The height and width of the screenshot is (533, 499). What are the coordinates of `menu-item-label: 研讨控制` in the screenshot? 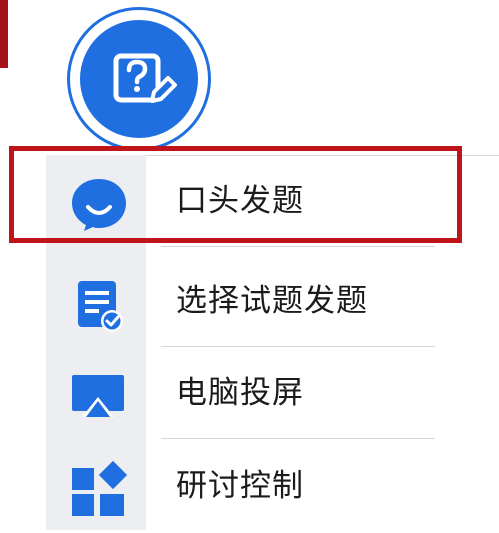 It's located at (240, 486).